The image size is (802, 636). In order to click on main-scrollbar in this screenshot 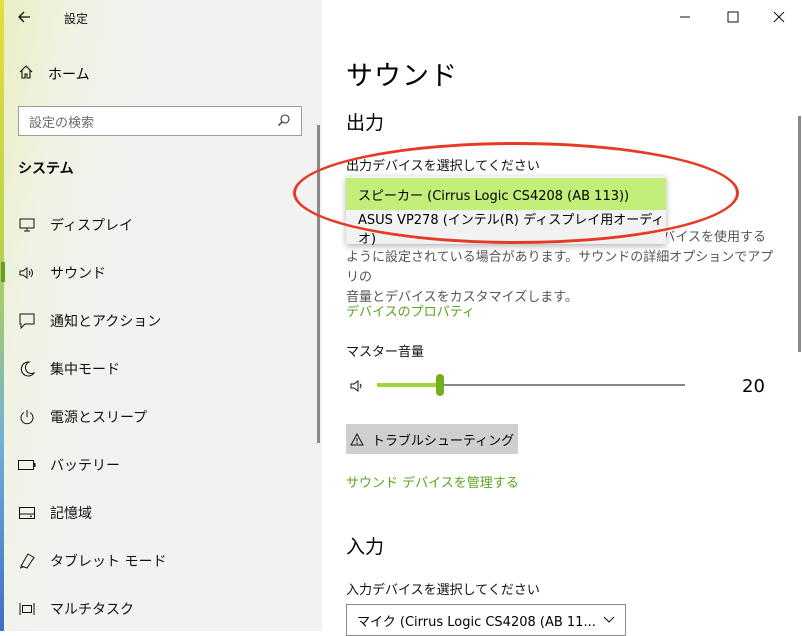, I will do `click(799, 234)`.